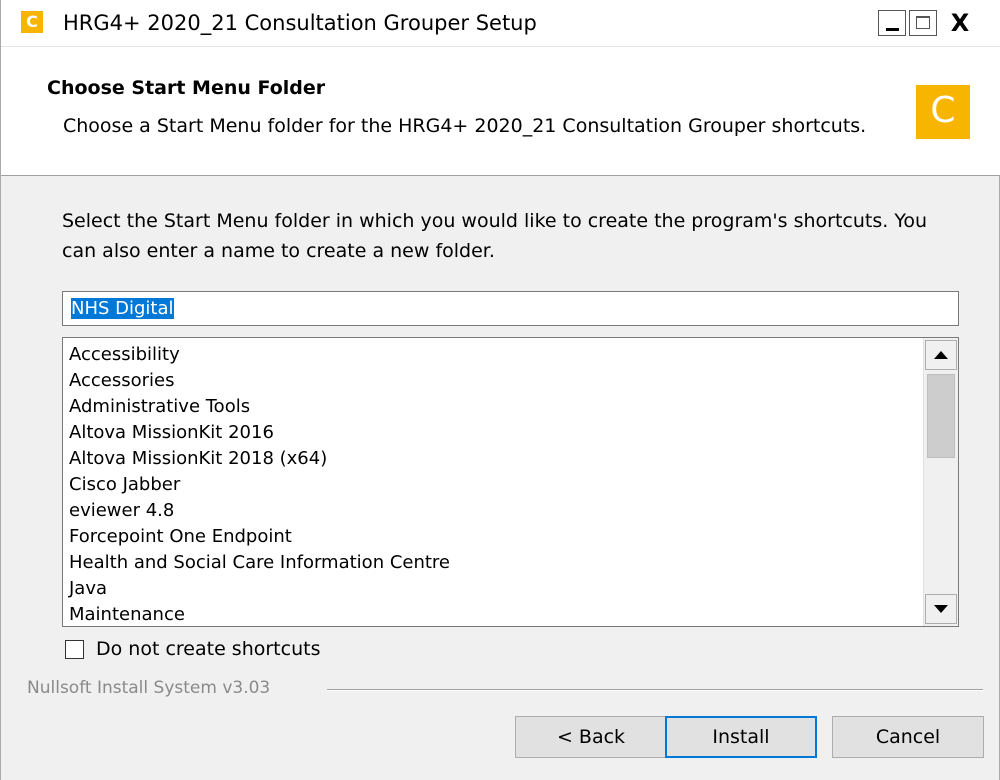  Describe the element at coordinates (149, 688) in the screenshot. I see `installer-branding: Nullsoft Install System v3.03` at that location.